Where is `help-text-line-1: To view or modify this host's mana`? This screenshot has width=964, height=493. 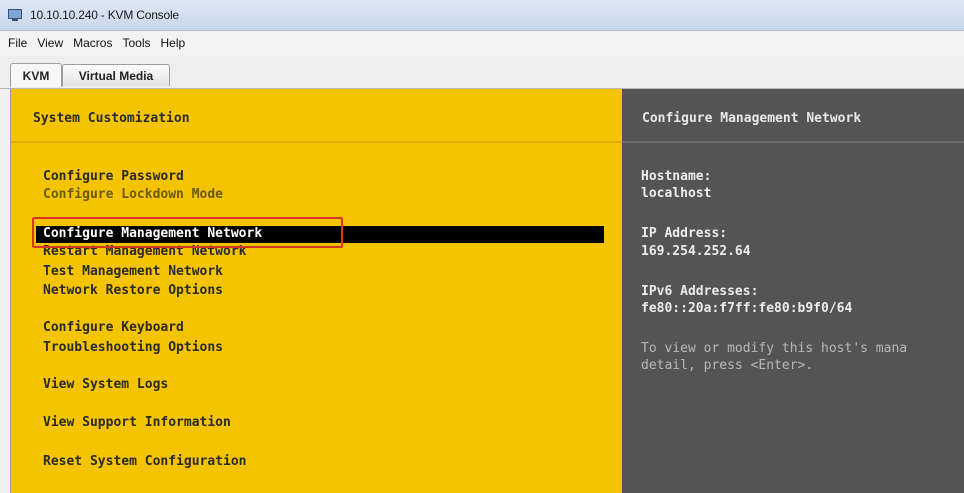
help-text-line-1: To view or modify this host's mana is located at coordinates (774, 348).